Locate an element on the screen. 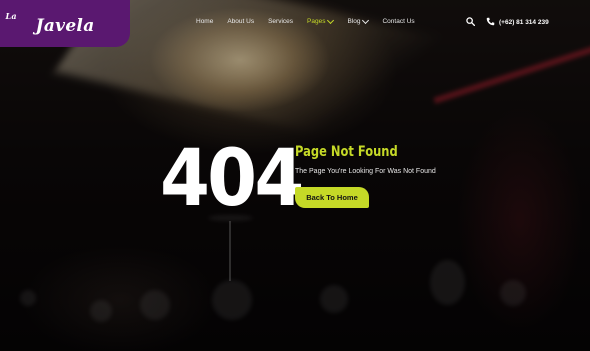 This screenshot has width=590, height=351. logo-main-text: Javela is located at coordinates (65, 26).